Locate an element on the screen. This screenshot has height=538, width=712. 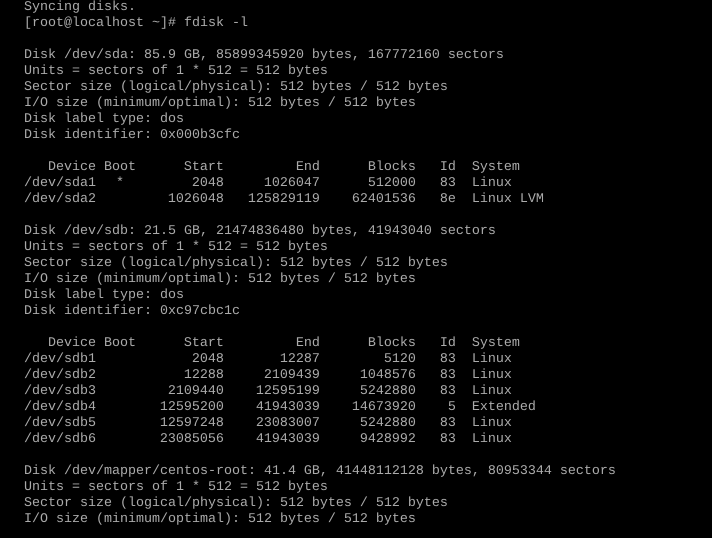
table-cell-text: 512000 is located at coordinates (391, 184).